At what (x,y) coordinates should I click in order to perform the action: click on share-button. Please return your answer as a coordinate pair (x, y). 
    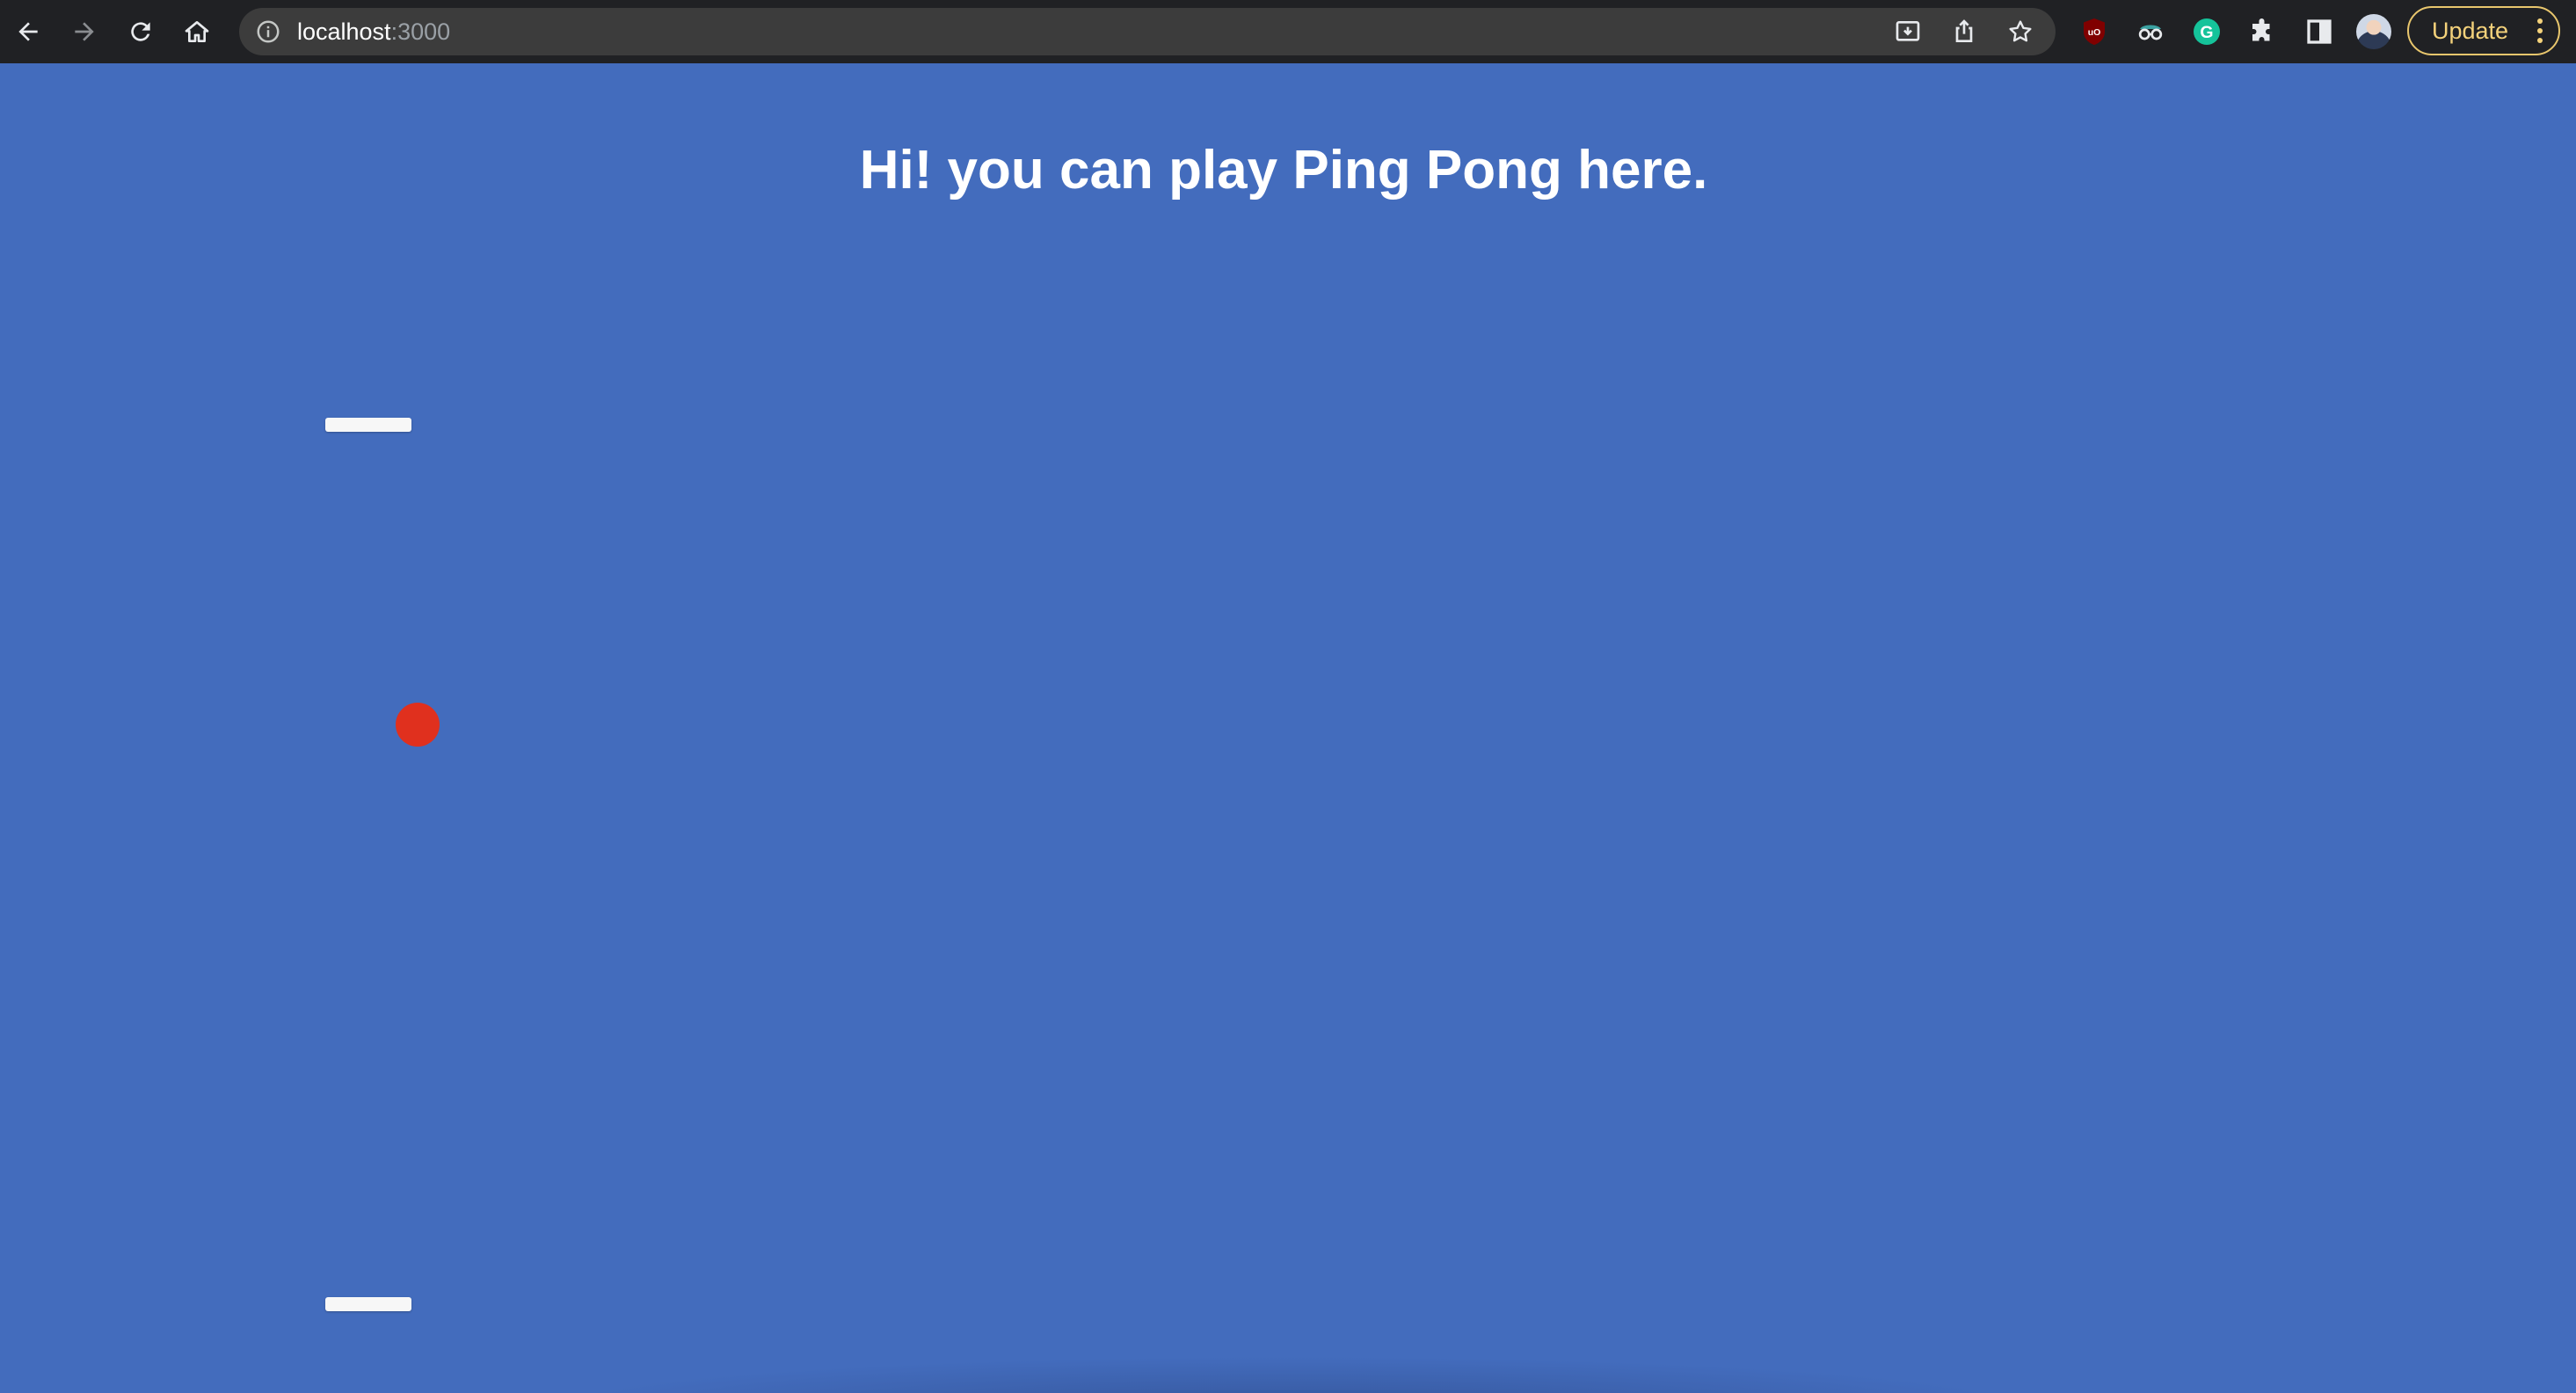
    Looking at the image, I should click on (1964, 32).